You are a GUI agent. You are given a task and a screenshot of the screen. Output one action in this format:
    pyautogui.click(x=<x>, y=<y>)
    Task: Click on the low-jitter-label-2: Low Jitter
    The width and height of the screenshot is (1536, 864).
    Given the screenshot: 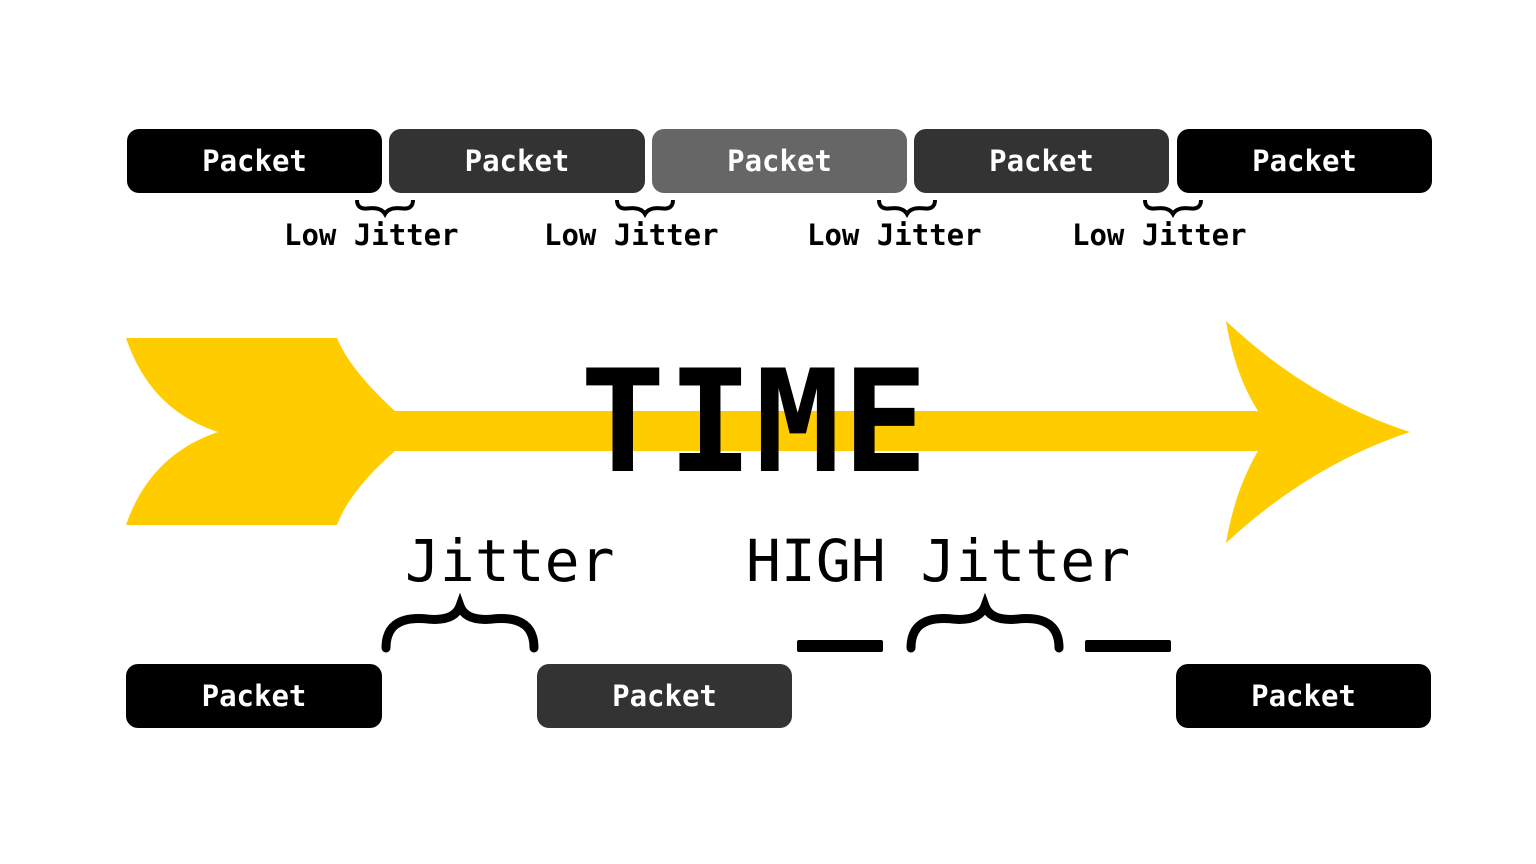 What is the action you would take?
    pyautogui.click(x=631, y=235)
    